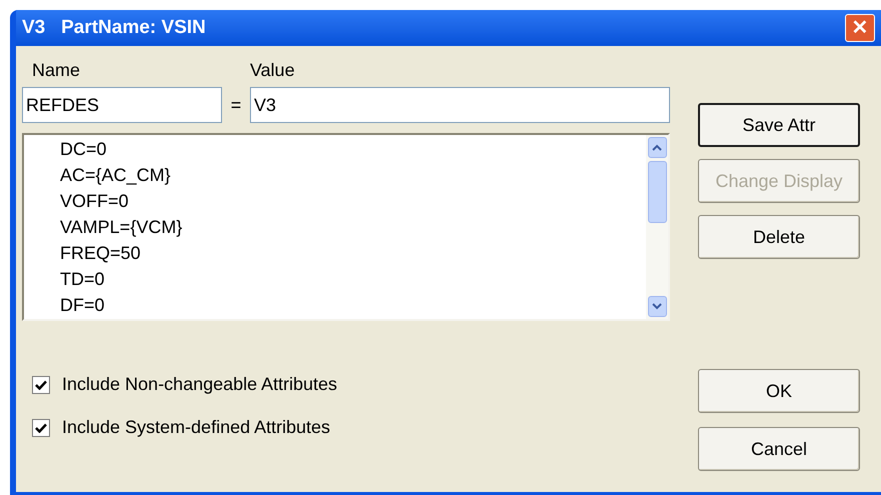 This screenshot has width=881, height=495. What do you see at coordinates (779, 125) in the screenshot?
I see `dialog-button: Save Attr` at bounding box center [779, 125].